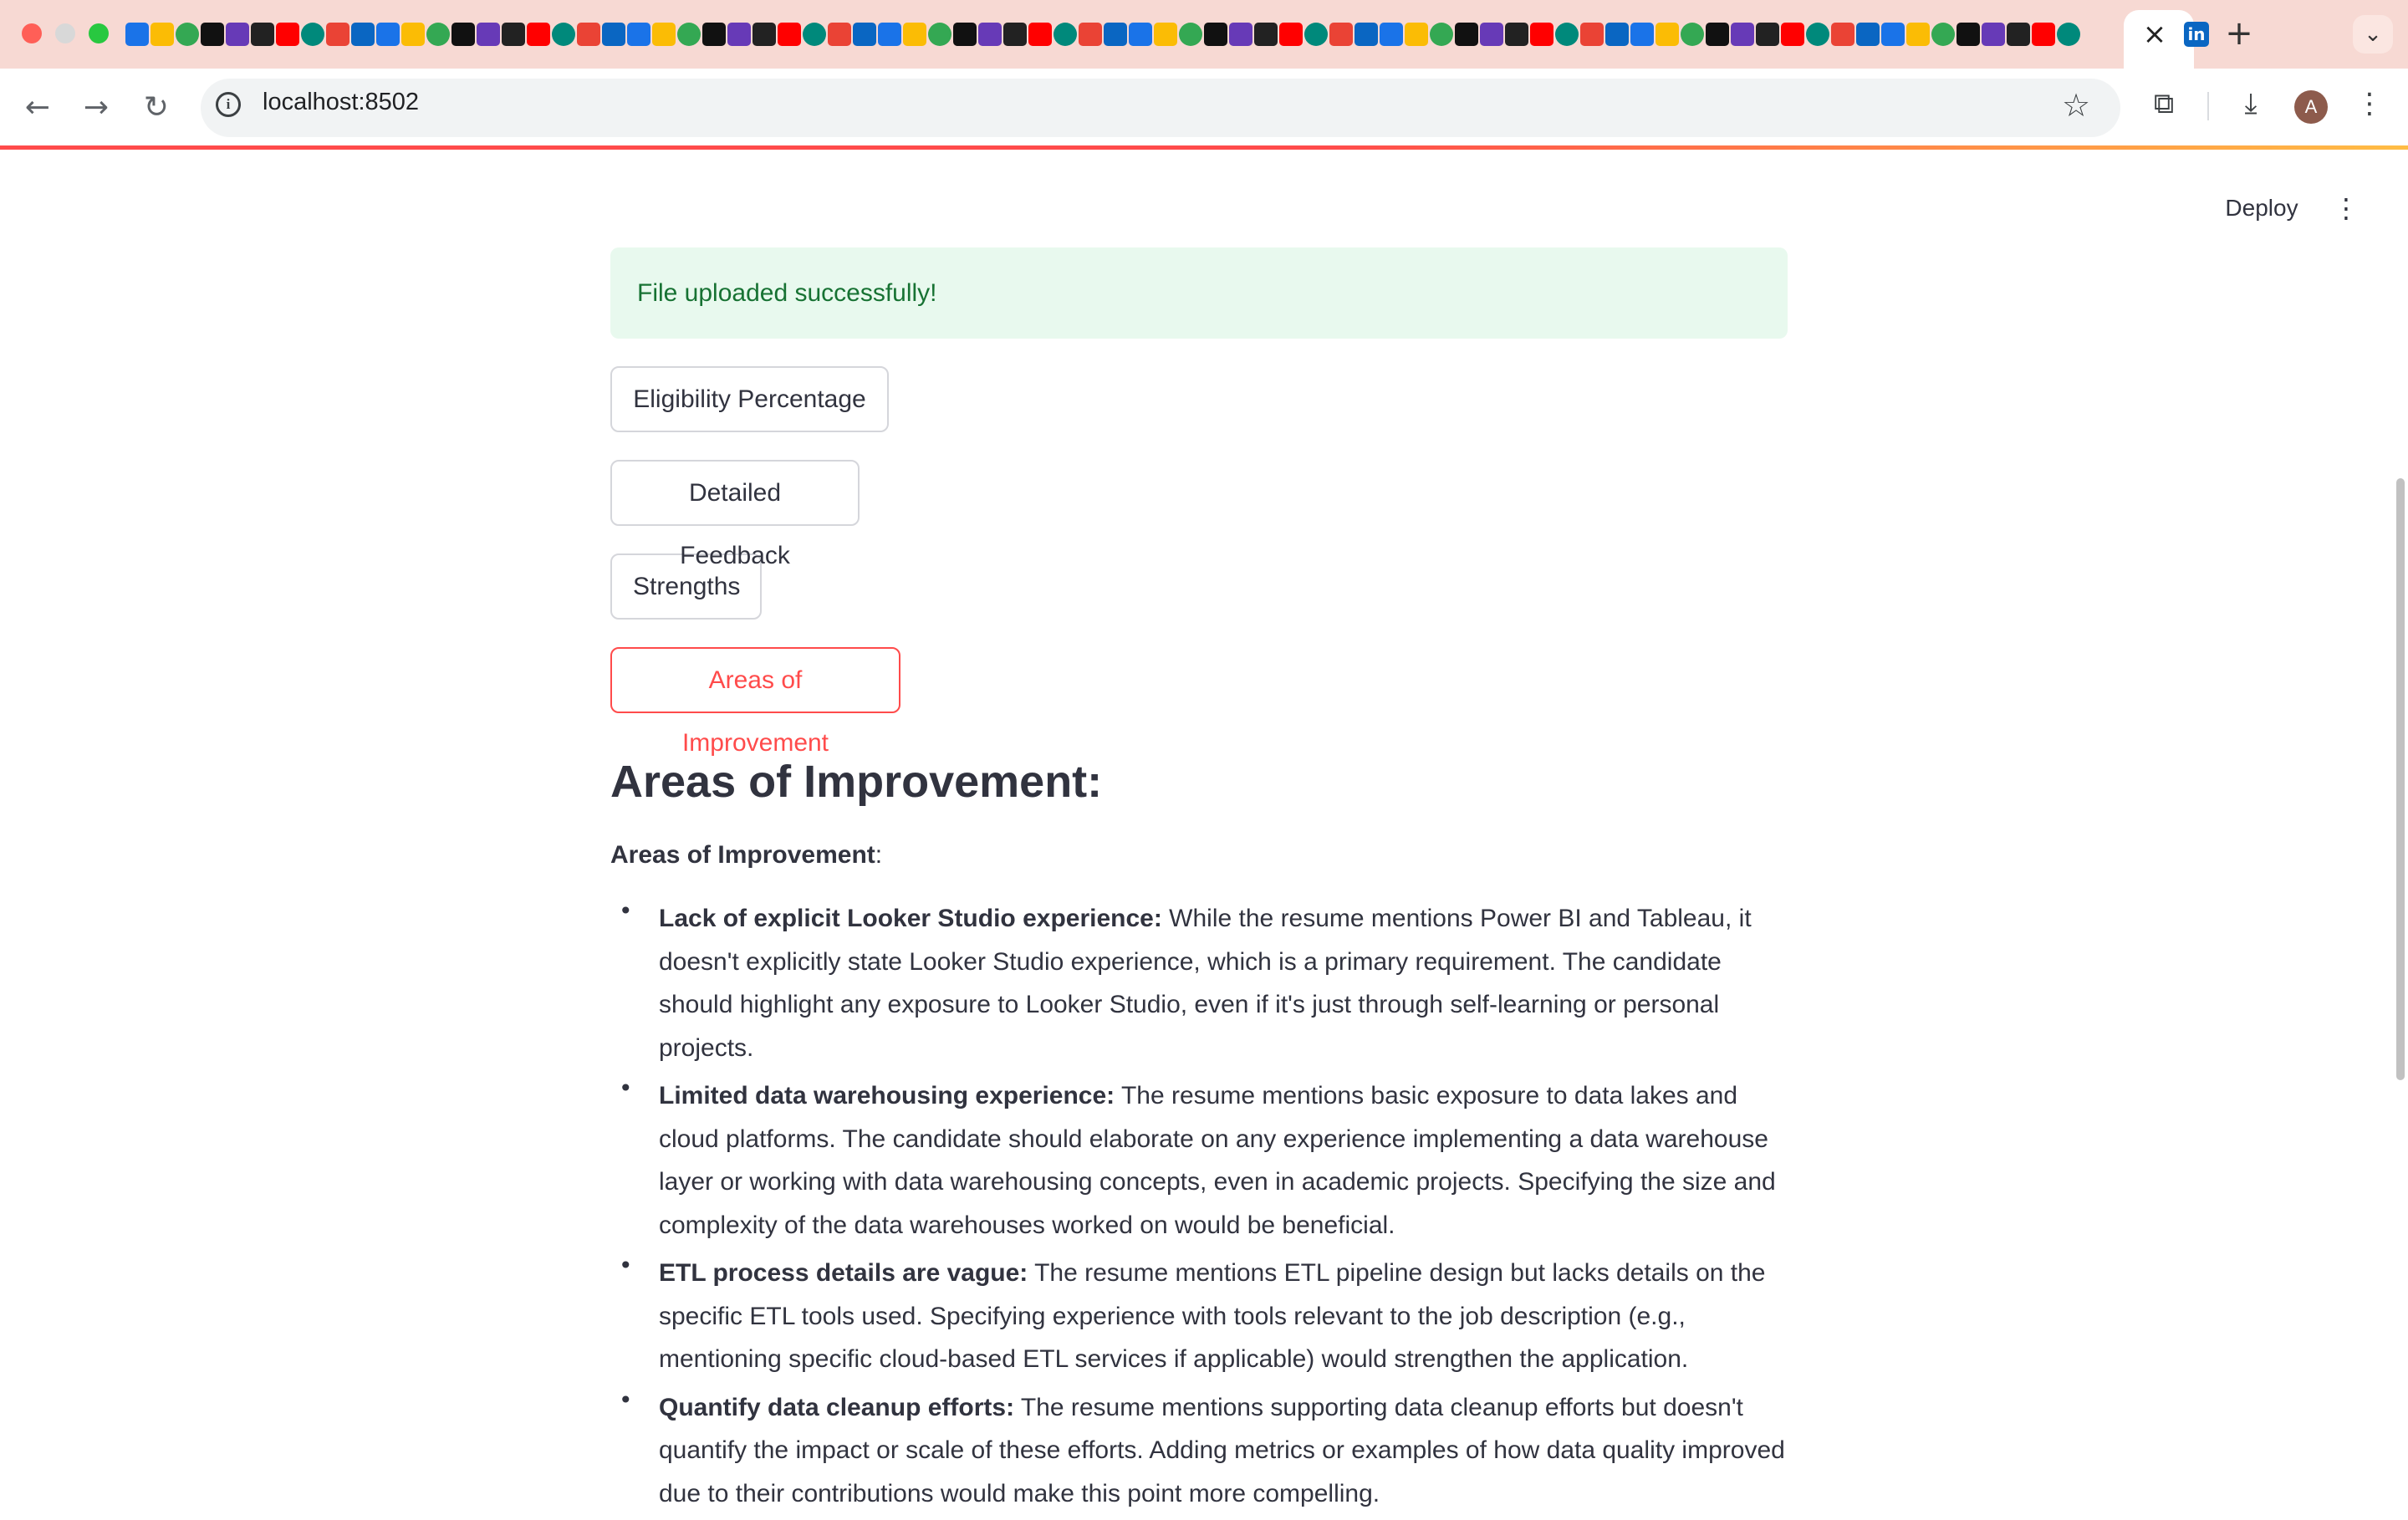  Describe the element at coordinates (735, 515) in the screenshot. I see `detailed-feedback-button: Detailed Feedback` at that location.